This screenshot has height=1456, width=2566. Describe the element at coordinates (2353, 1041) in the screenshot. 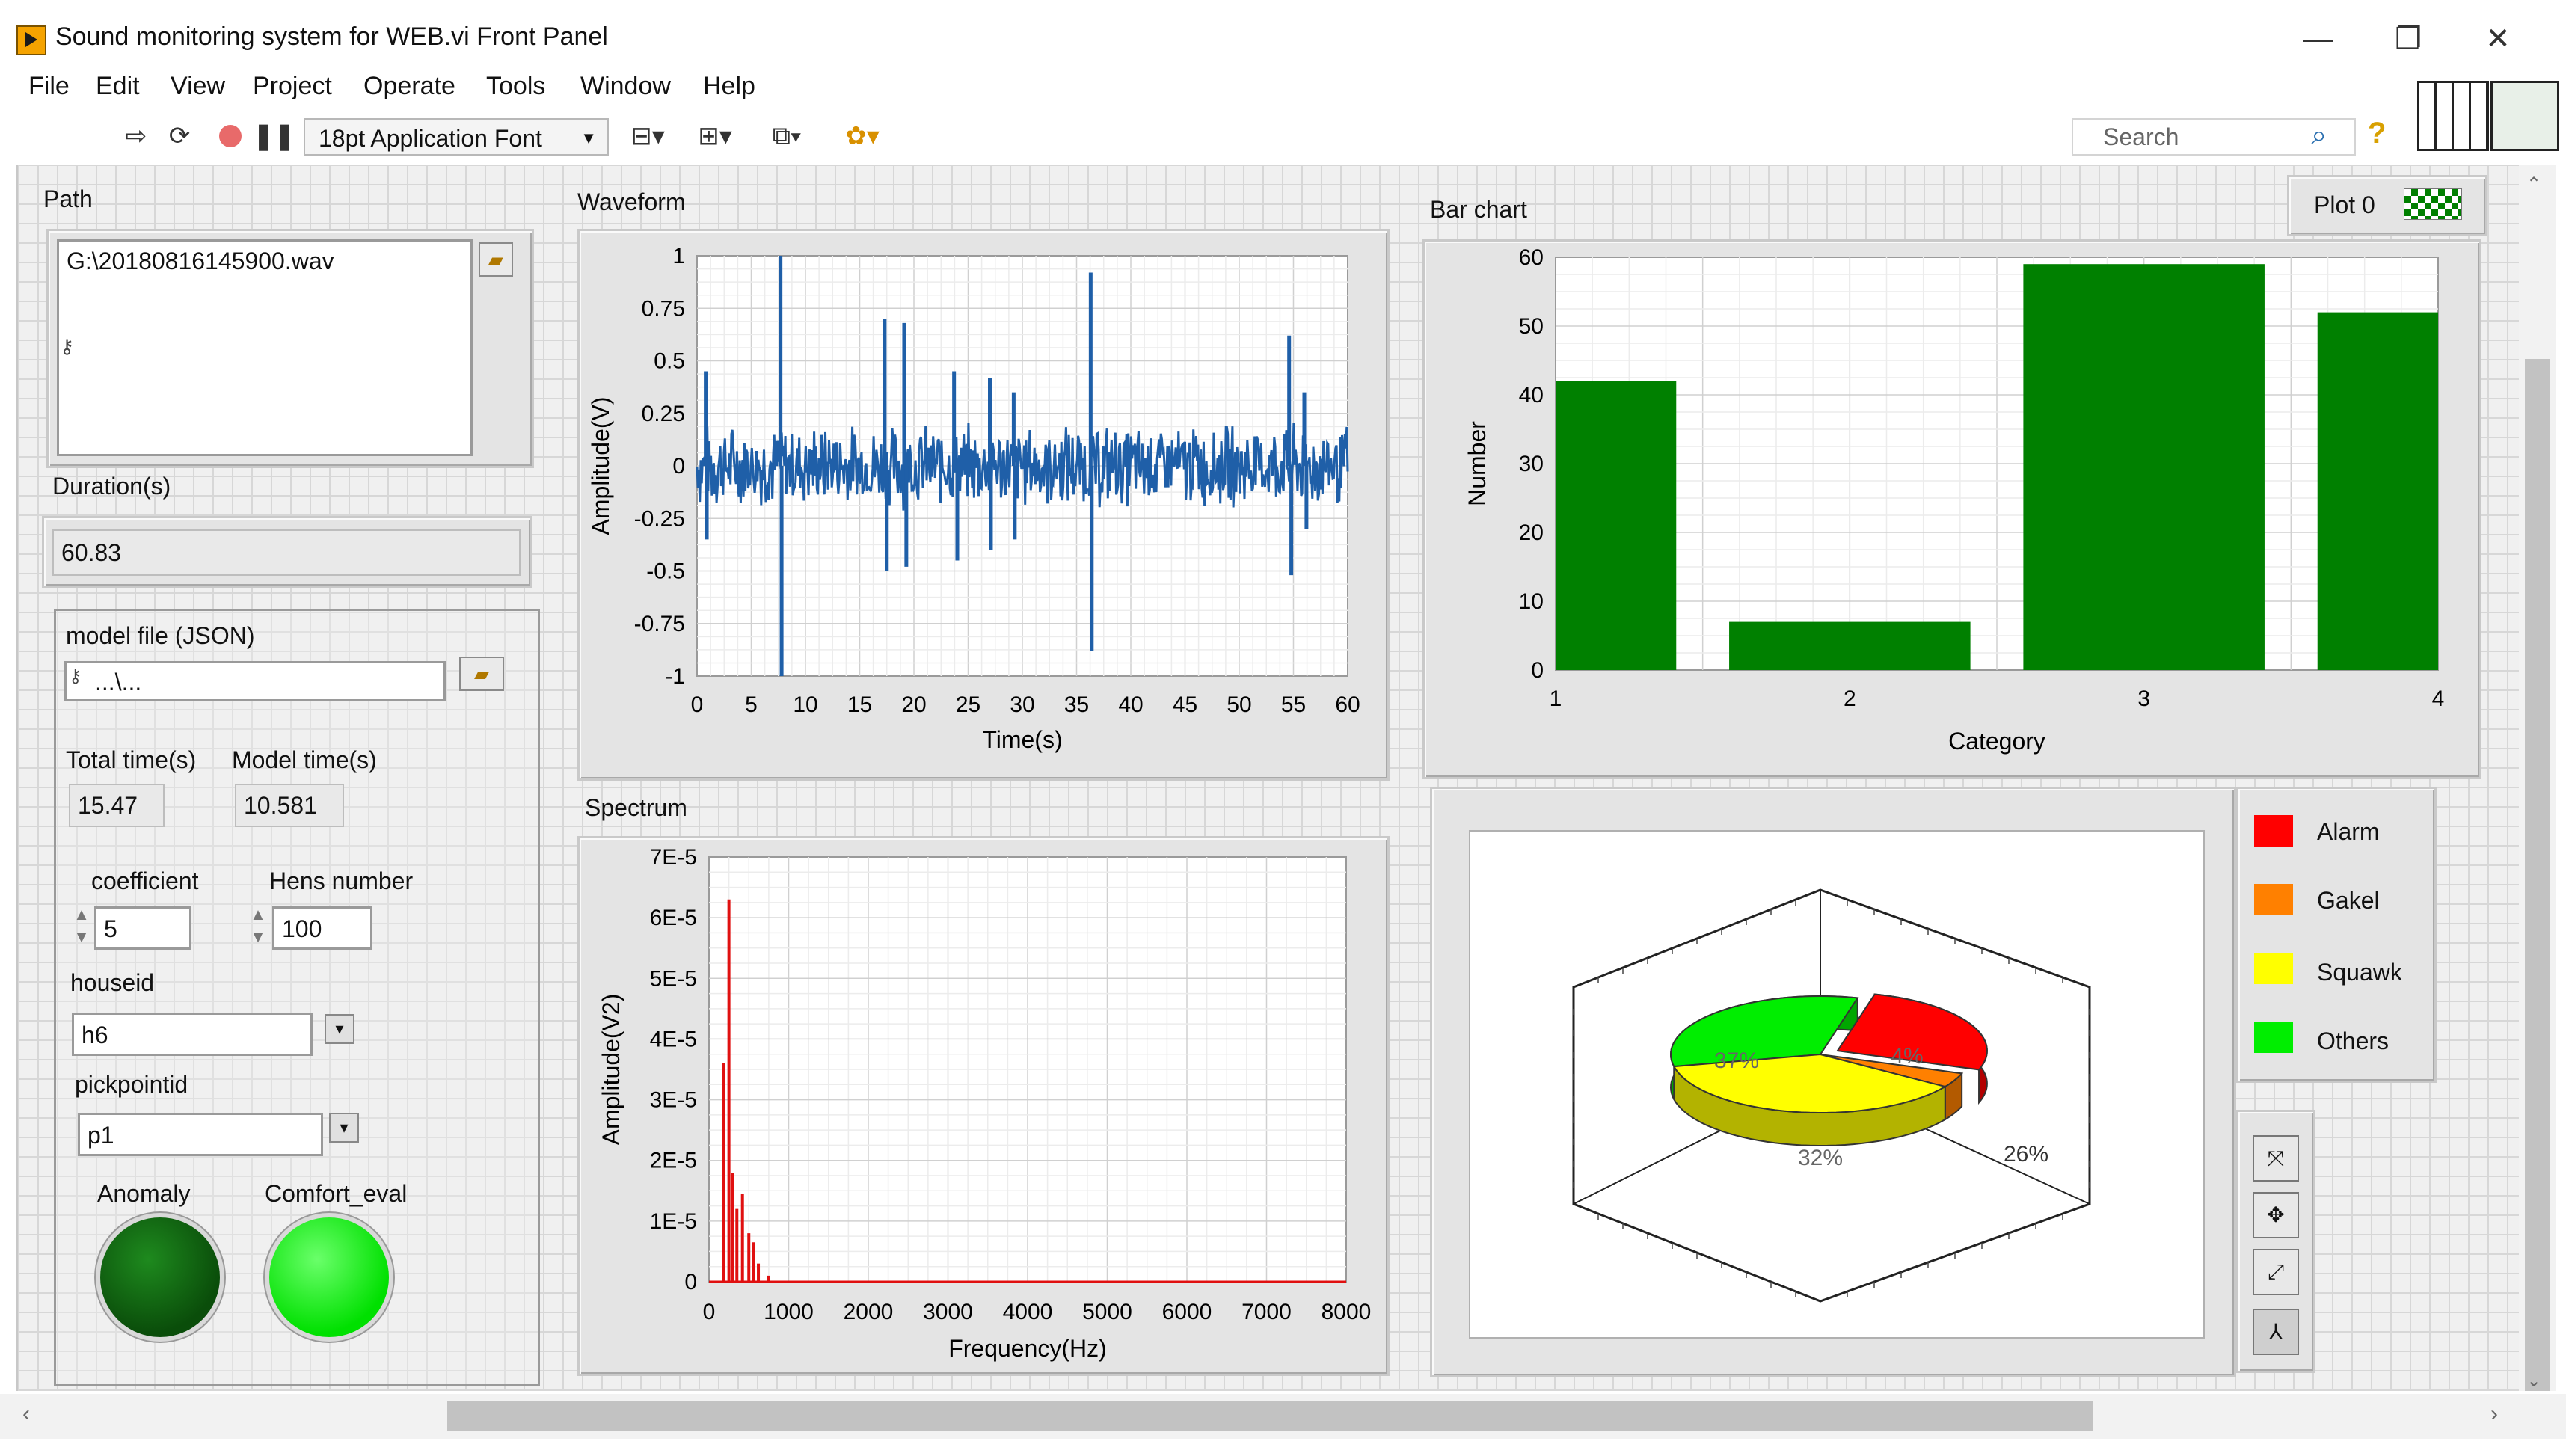

I see `legend-label-others: Others` at that location.